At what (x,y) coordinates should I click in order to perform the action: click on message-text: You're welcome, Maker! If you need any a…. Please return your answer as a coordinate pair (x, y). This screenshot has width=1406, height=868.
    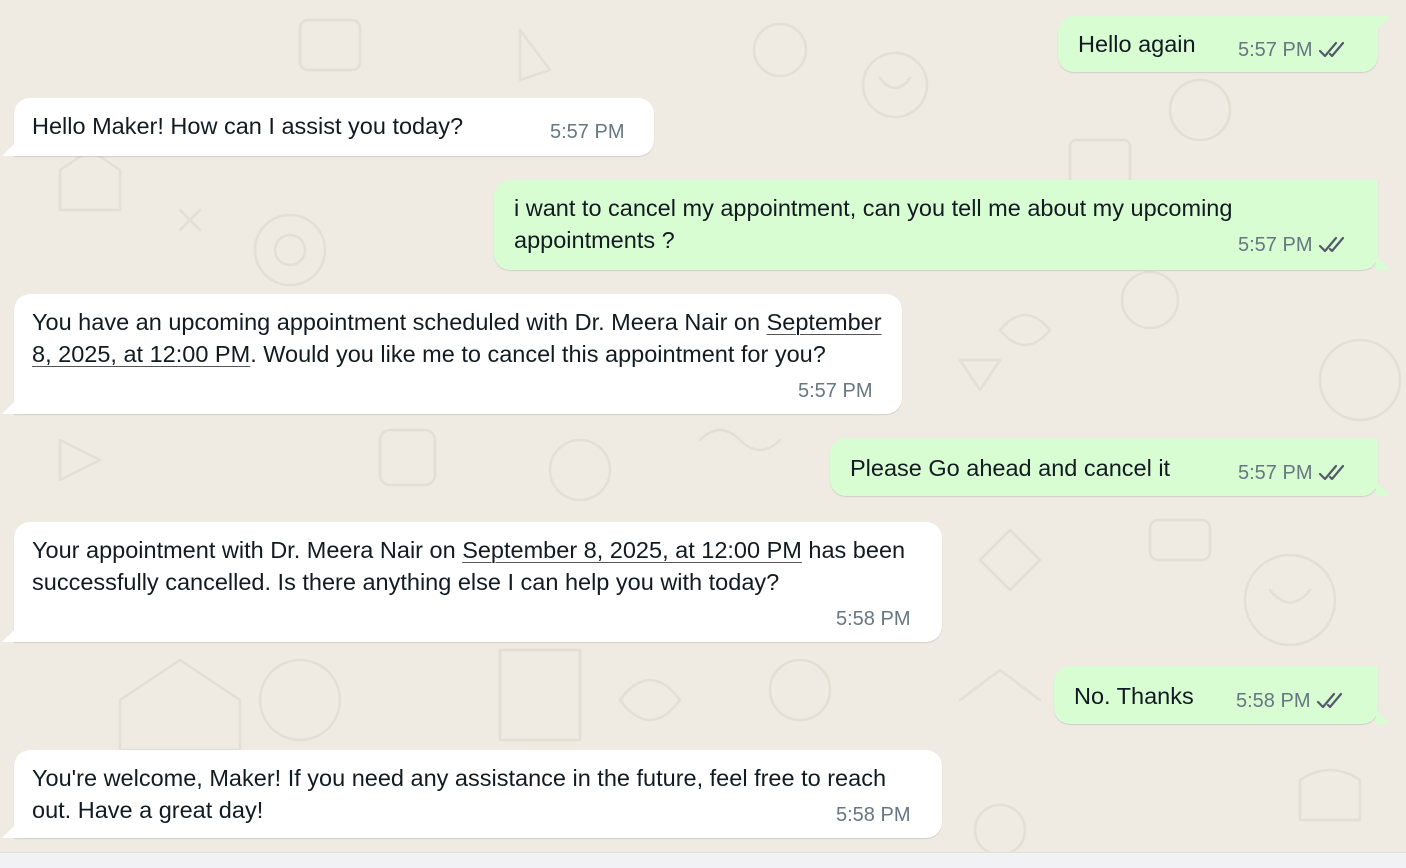
    Looking at the image, I should click on (459, 794).